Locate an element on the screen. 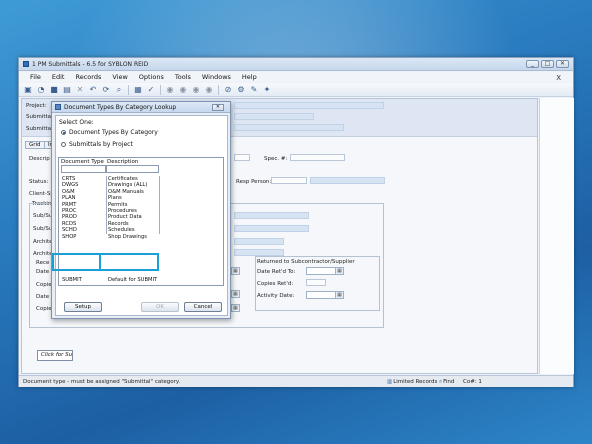 The height and width of the screenshot is (444, 592). dialog-close-button: ✕ is located at coordinates (218, 107).